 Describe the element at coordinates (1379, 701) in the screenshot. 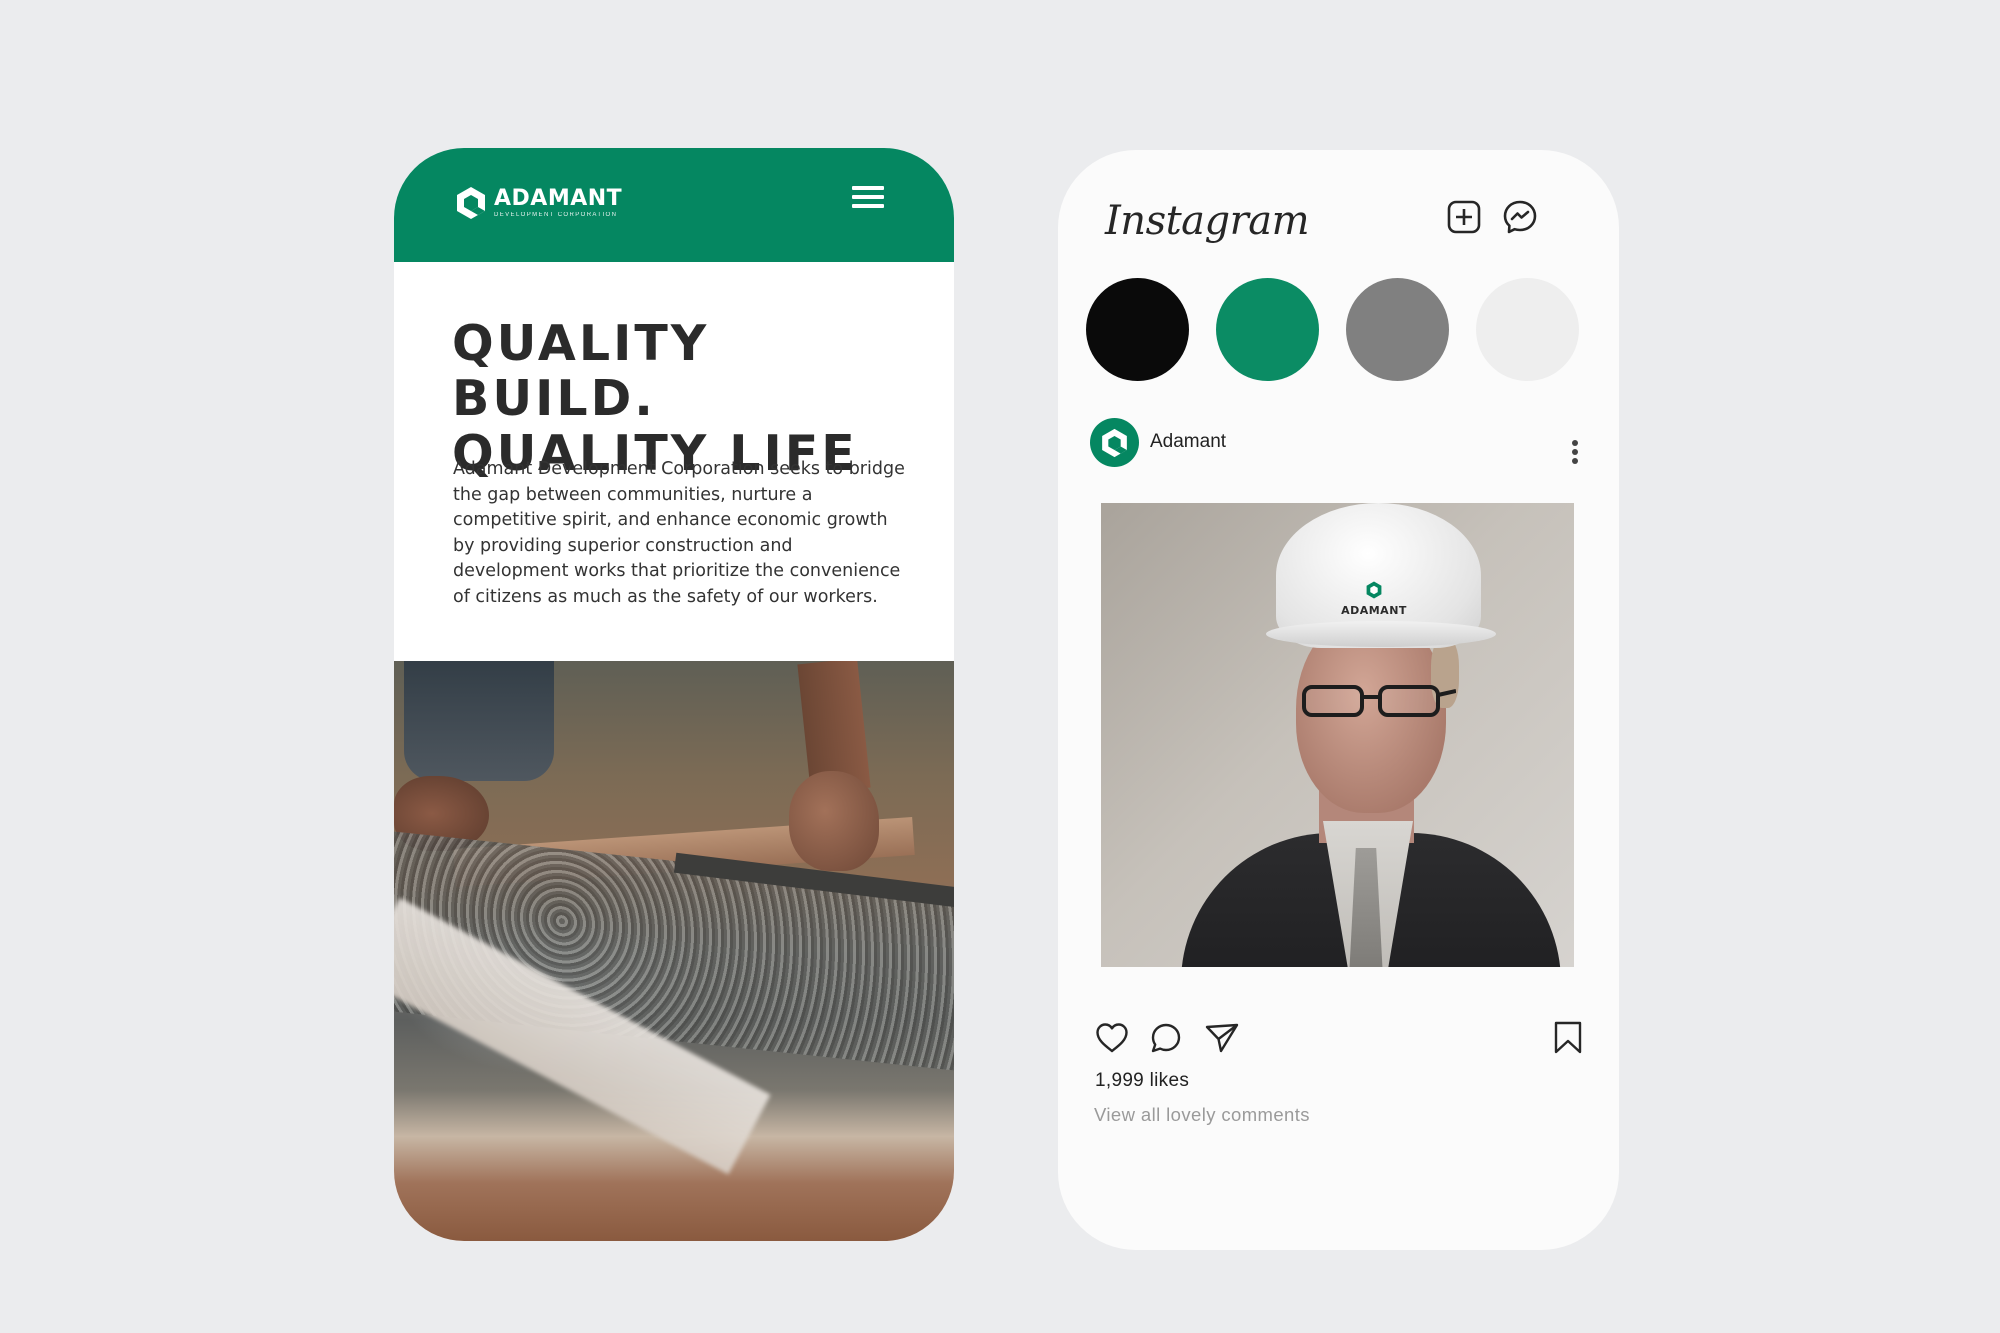

I see `photo-glasses` at that location.